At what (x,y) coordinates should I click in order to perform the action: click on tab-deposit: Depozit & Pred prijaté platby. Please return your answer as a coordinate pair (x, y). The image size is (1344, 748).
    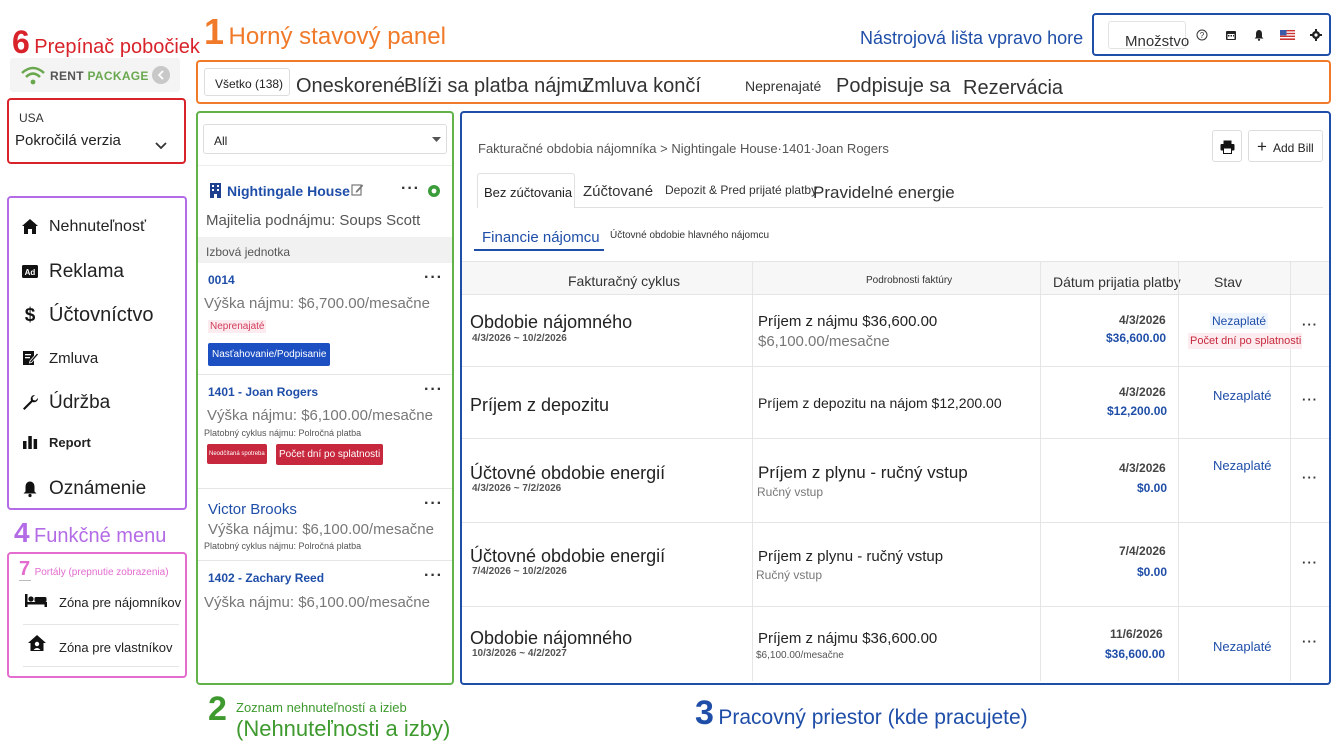
    Looking at the image, I should click on (741, 190).